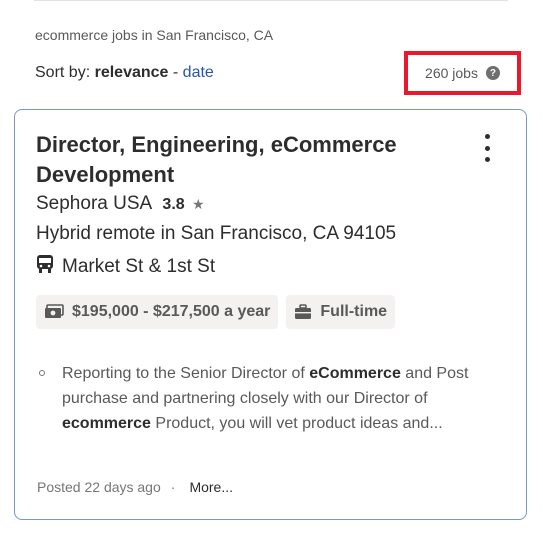 The height and width of the screenshot is (534, 543). I want to click on salary-tag: $195,000 - $217,500 a year, so click(157, 312).